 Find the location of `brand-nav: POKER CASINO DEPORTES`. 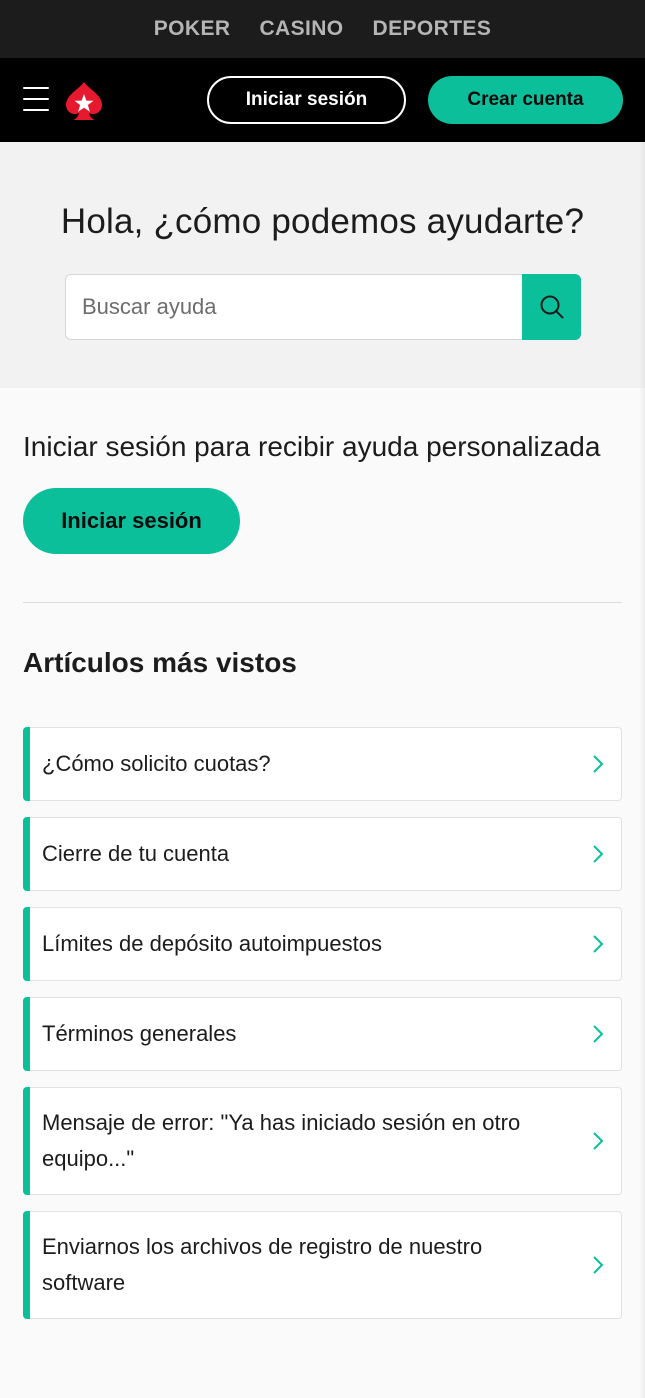

brand-nav: POKER CASINO DEPORTES is located at coordinates (322, 29).